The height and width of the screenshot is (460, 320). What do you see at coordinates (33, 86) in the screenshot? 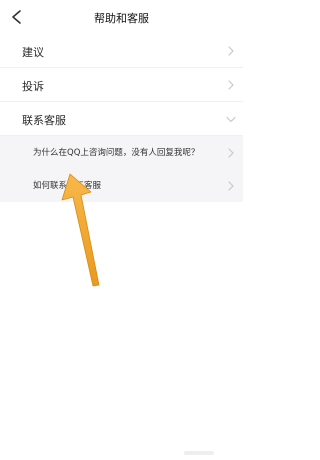
I see `menu-item-label: 投诉` at bounding box center [33, 86].